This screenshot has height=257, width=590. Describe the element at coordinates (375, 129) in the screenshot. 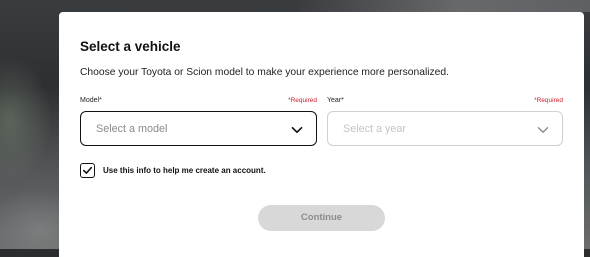

I see `year-select-placeholder: Select a year` at that location.